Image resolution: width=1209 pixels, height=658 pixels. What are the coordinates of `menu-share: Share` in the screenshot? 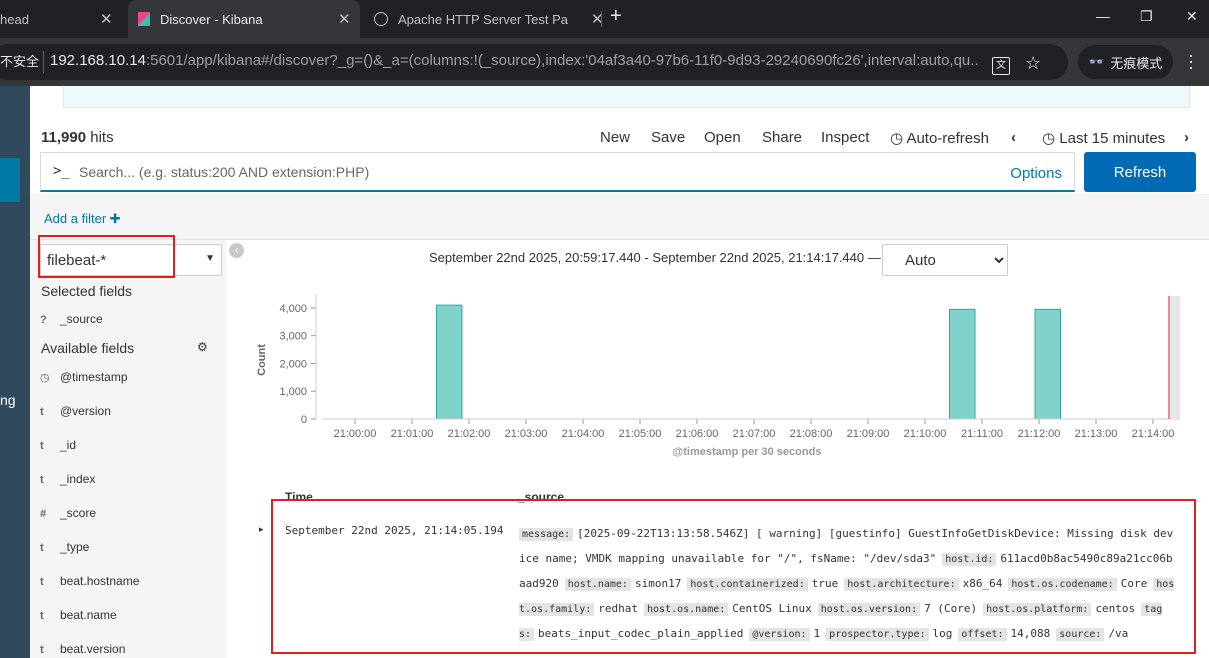 It's located at (782, 137).